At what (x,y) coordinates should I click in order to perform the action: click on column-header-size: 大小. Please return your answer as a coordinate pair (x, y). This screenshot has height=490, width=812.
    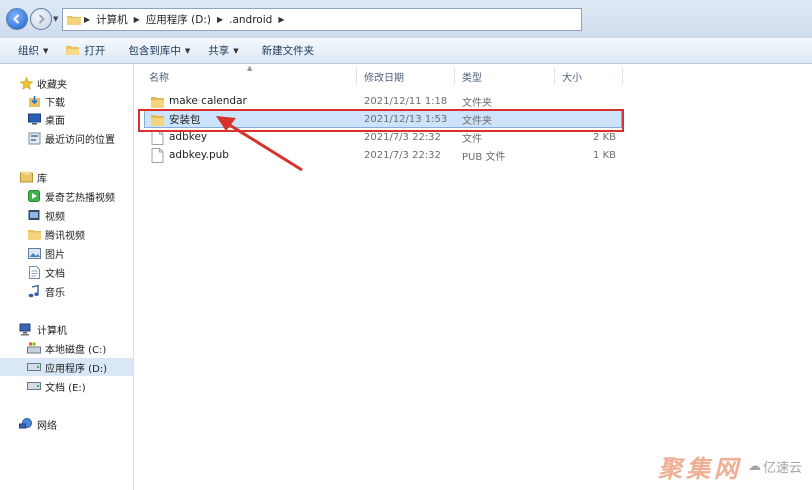
    Looking at the image, I should click on (592, 76).